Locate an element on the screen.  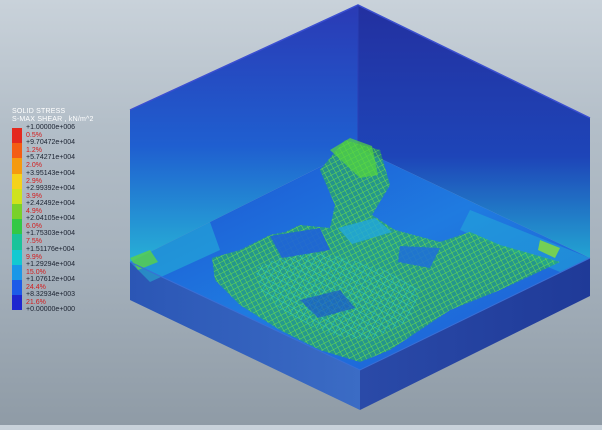
legend-title: SOLID STRESS is located at coordinates (39, 111).